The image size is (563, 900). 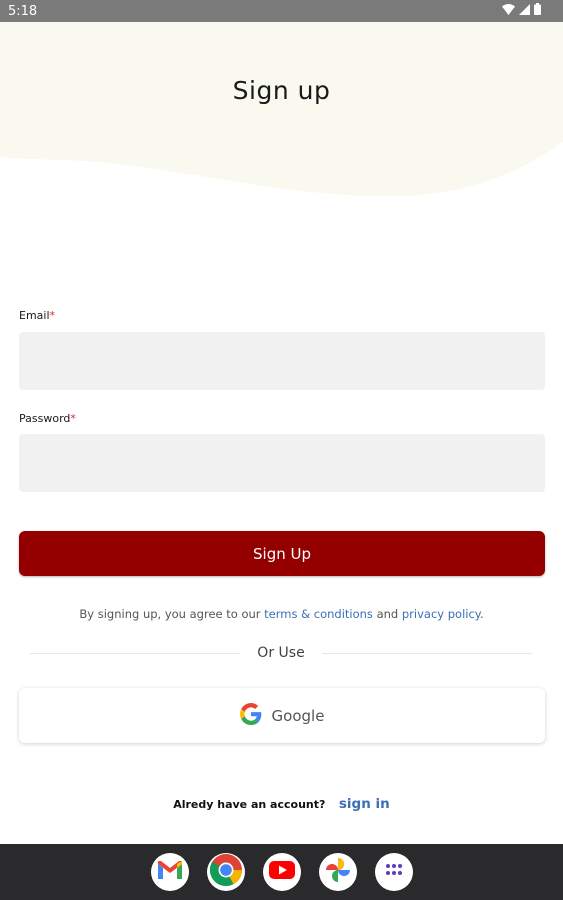 What do you see at coordinates (34, 315) in the screenshot?
I see `email-label-text: Email` at bounding box center [34, 315].